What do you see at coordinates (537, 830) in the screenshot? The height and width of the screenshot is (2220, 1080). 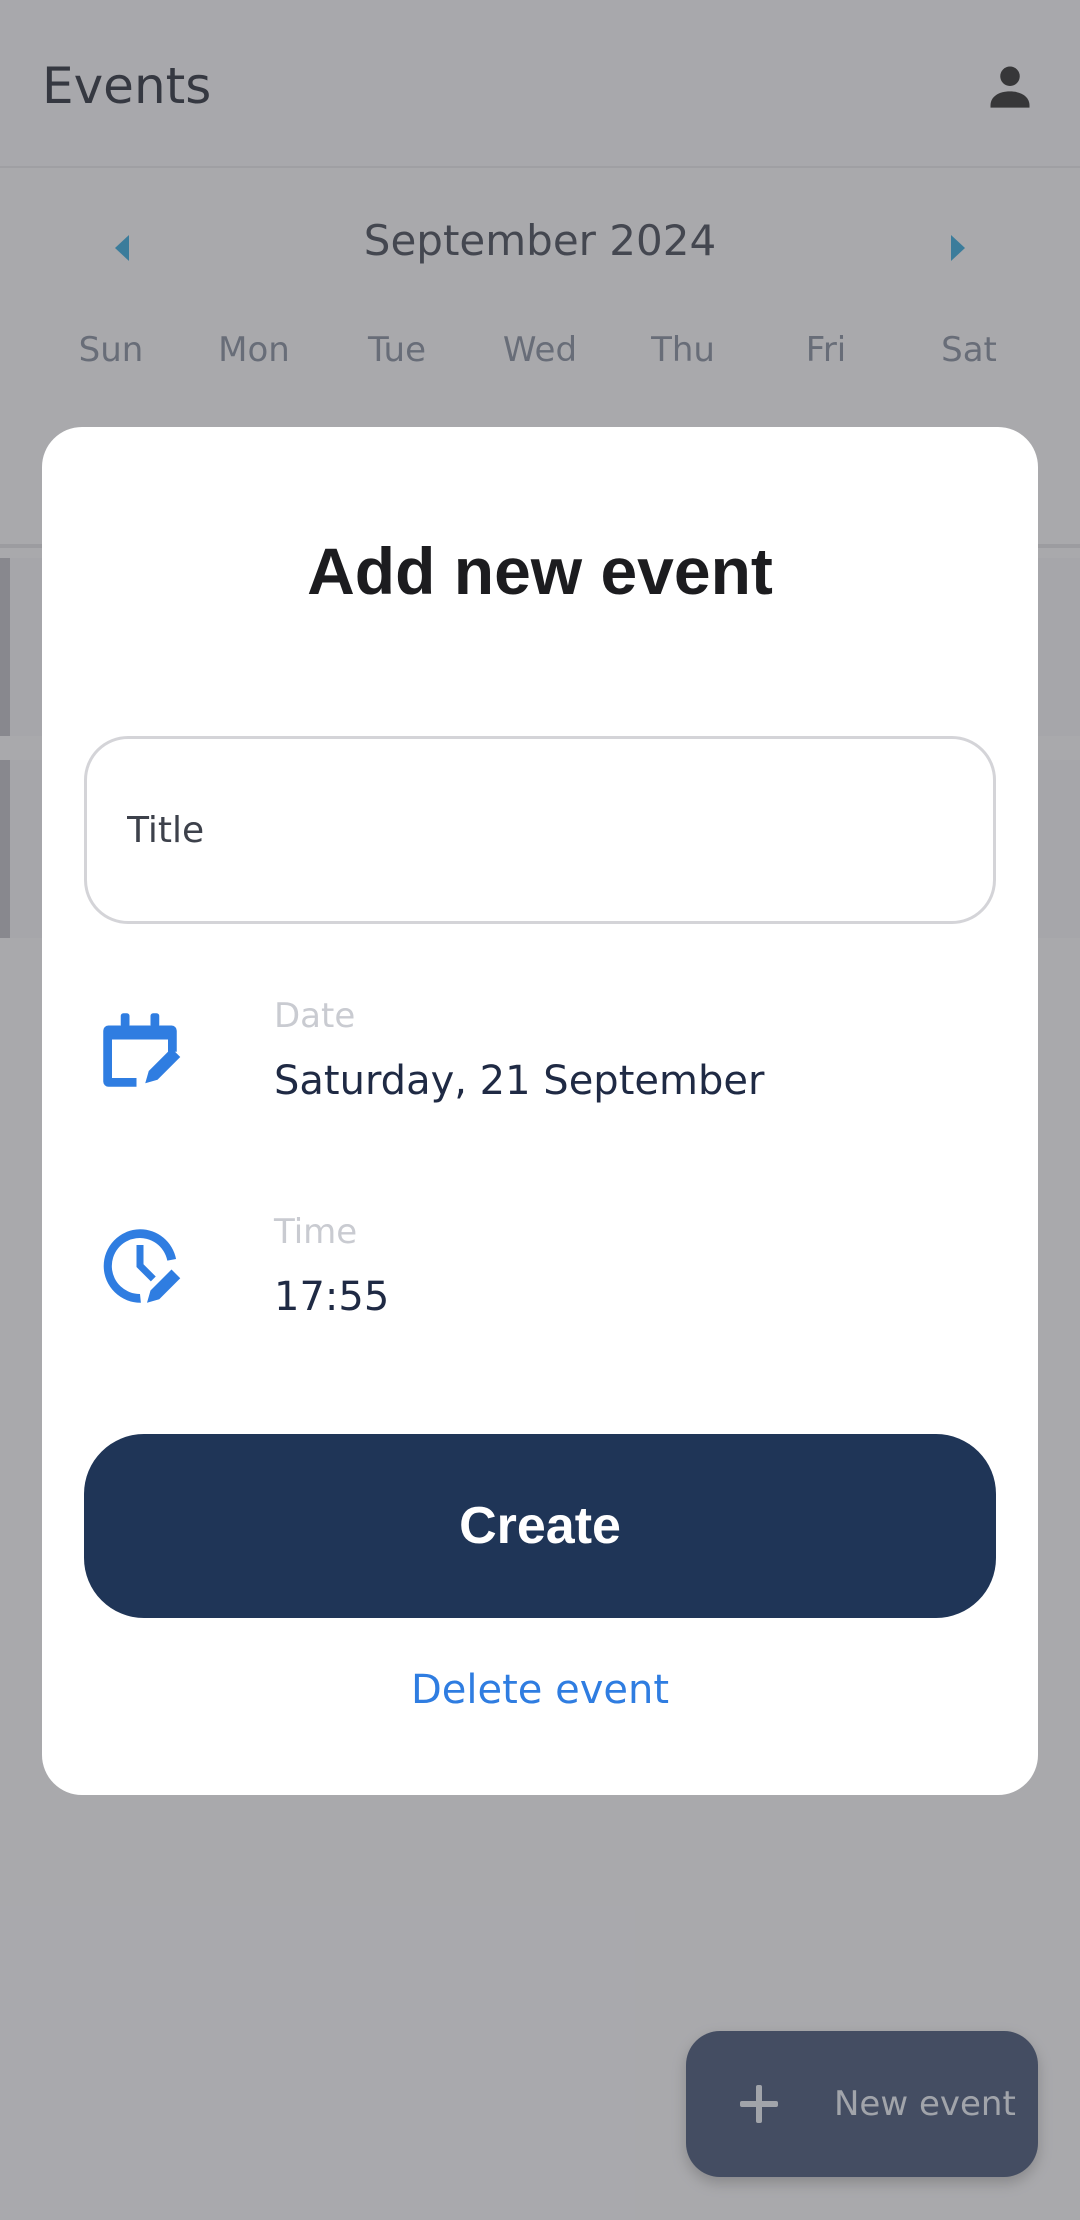 I see `title-input` at bounding box center [537, 830].